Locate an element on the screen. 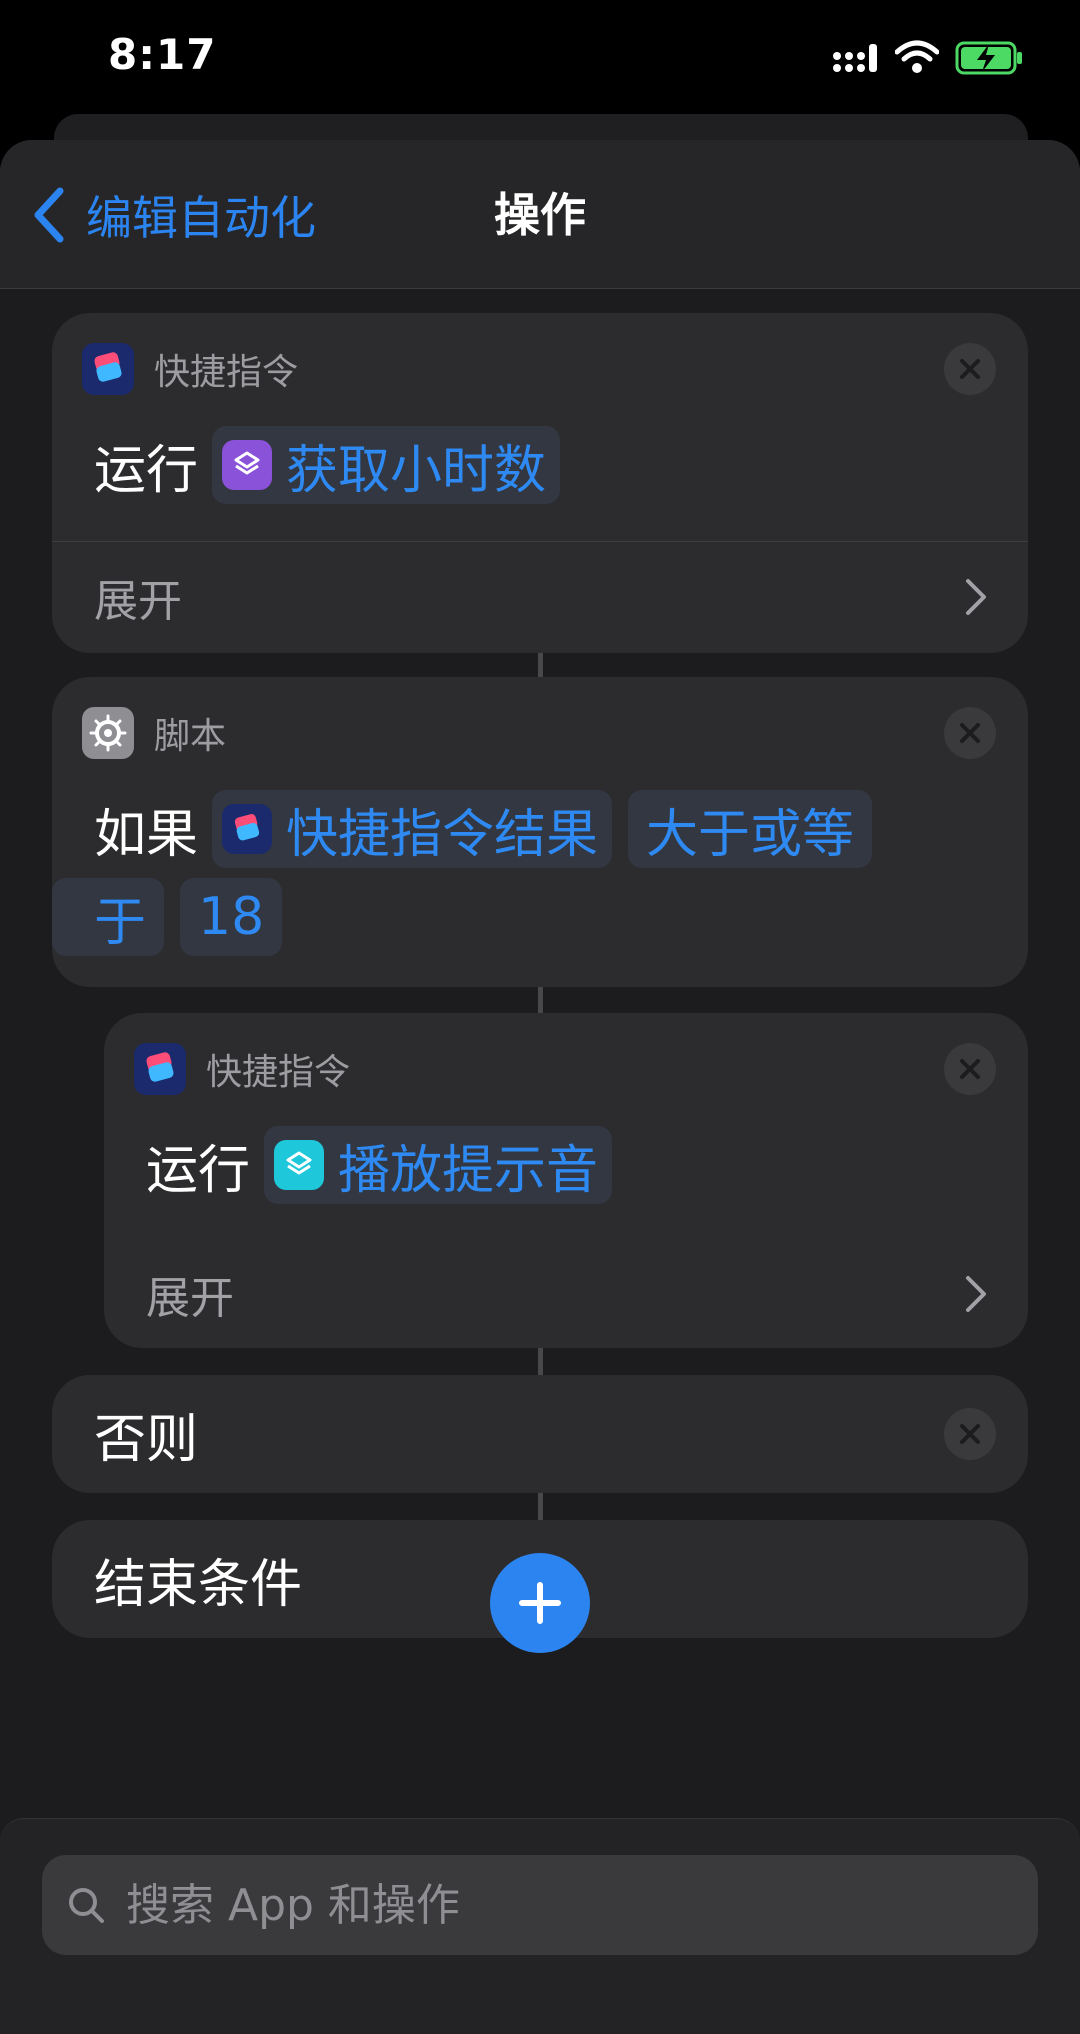 This screenshot has width=1080, height=2034. end-if-label: 结束条件 is located at coordinates (198, 1584).